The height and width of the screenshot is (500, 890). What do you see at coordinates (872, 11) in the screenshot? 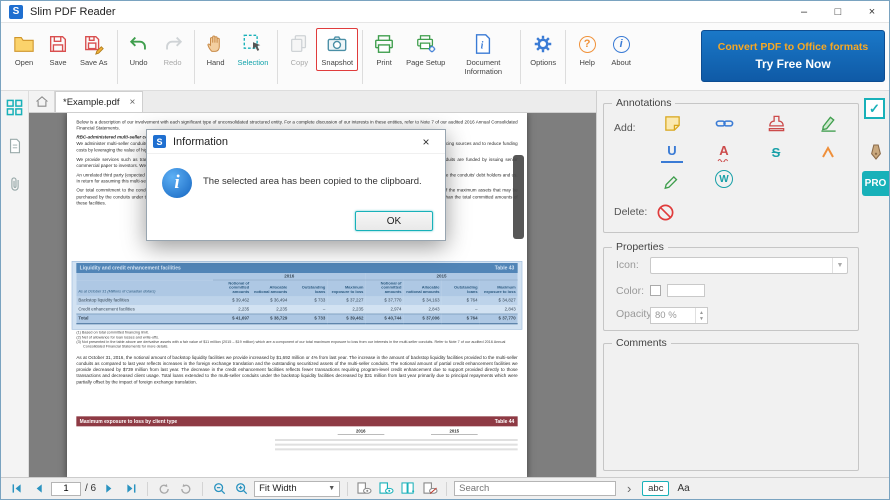
I see `close-button: ×` at bounding box center [872, 11].